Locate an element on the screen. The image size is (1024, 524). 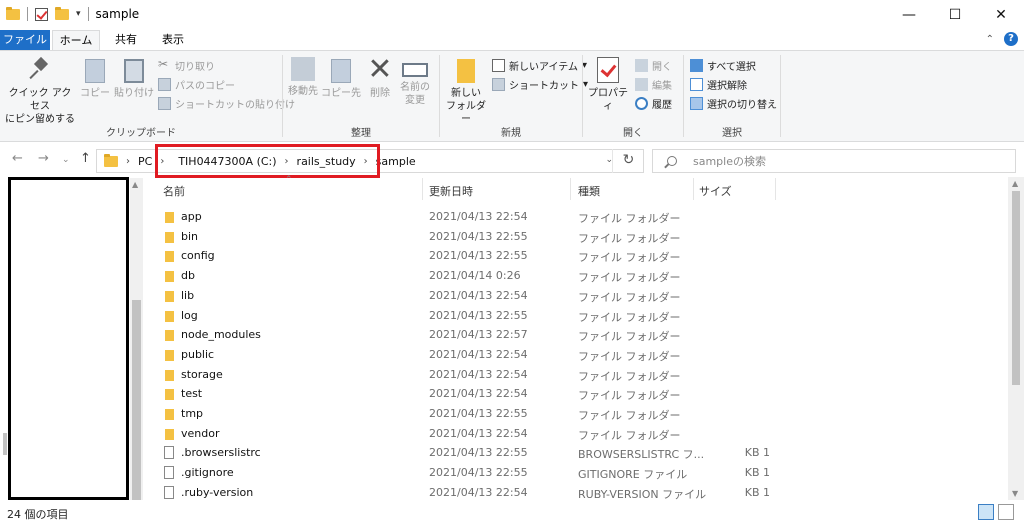
breadcrumb-pc: PC is located at coordinates (145, 161).